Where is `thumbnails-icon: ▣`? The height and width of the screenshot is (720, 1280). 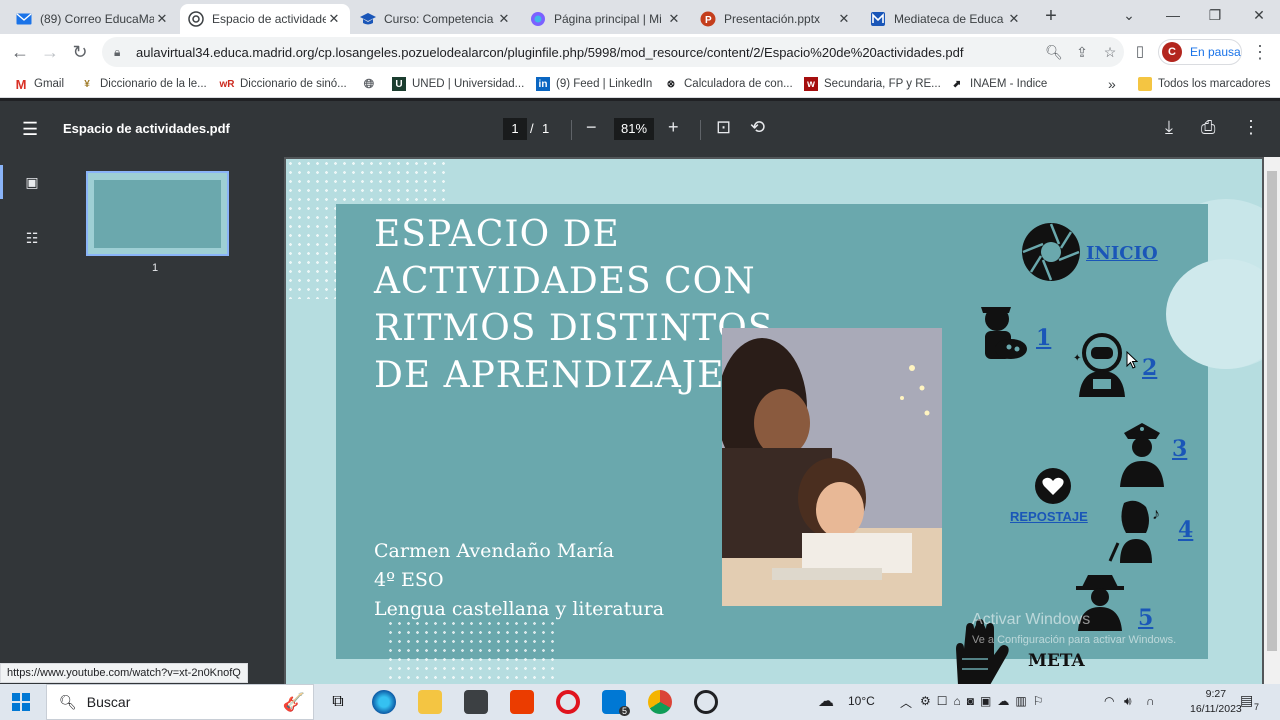
thumbnails-icon: ▣ is located at coordinates (32, 184).